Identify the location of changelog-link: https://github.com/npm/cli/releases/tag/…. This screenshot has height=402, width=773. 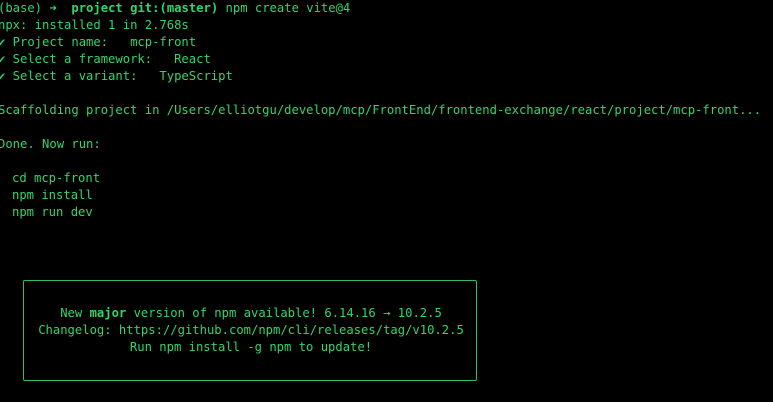
(291, 330).